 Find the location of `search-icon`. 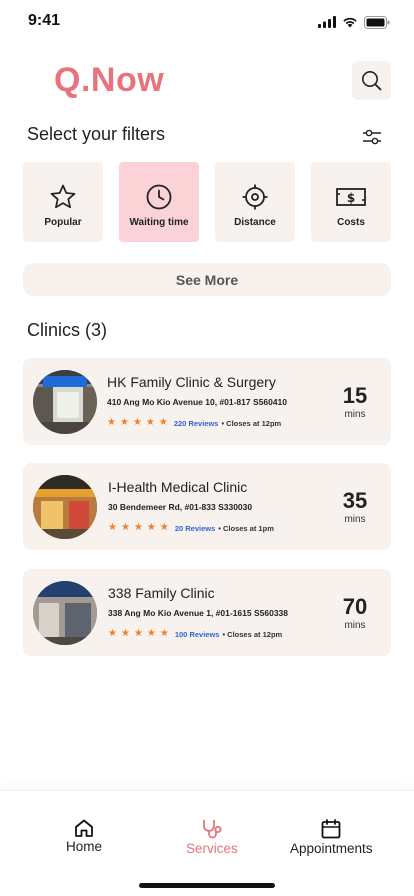

search-icon is located at coordinates (372, 81).